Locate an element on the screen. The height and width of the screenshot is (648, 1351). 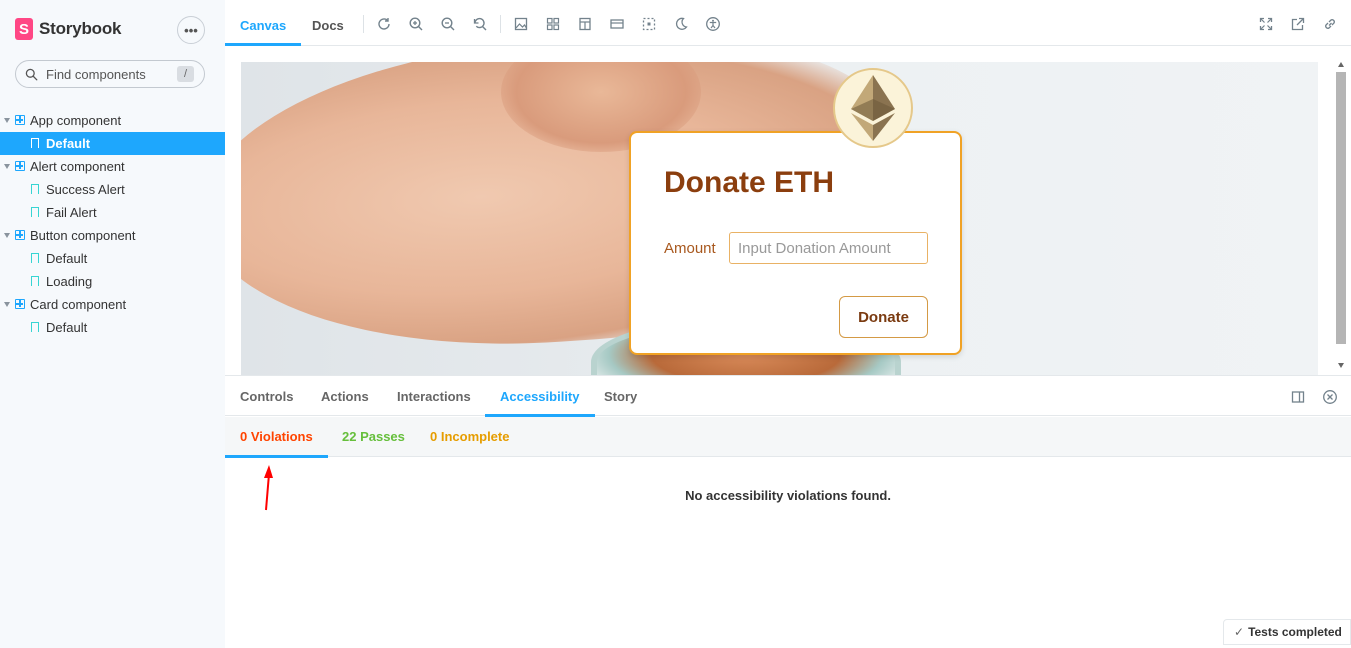
close-panel-icon is located at coordinates (1330, 397).